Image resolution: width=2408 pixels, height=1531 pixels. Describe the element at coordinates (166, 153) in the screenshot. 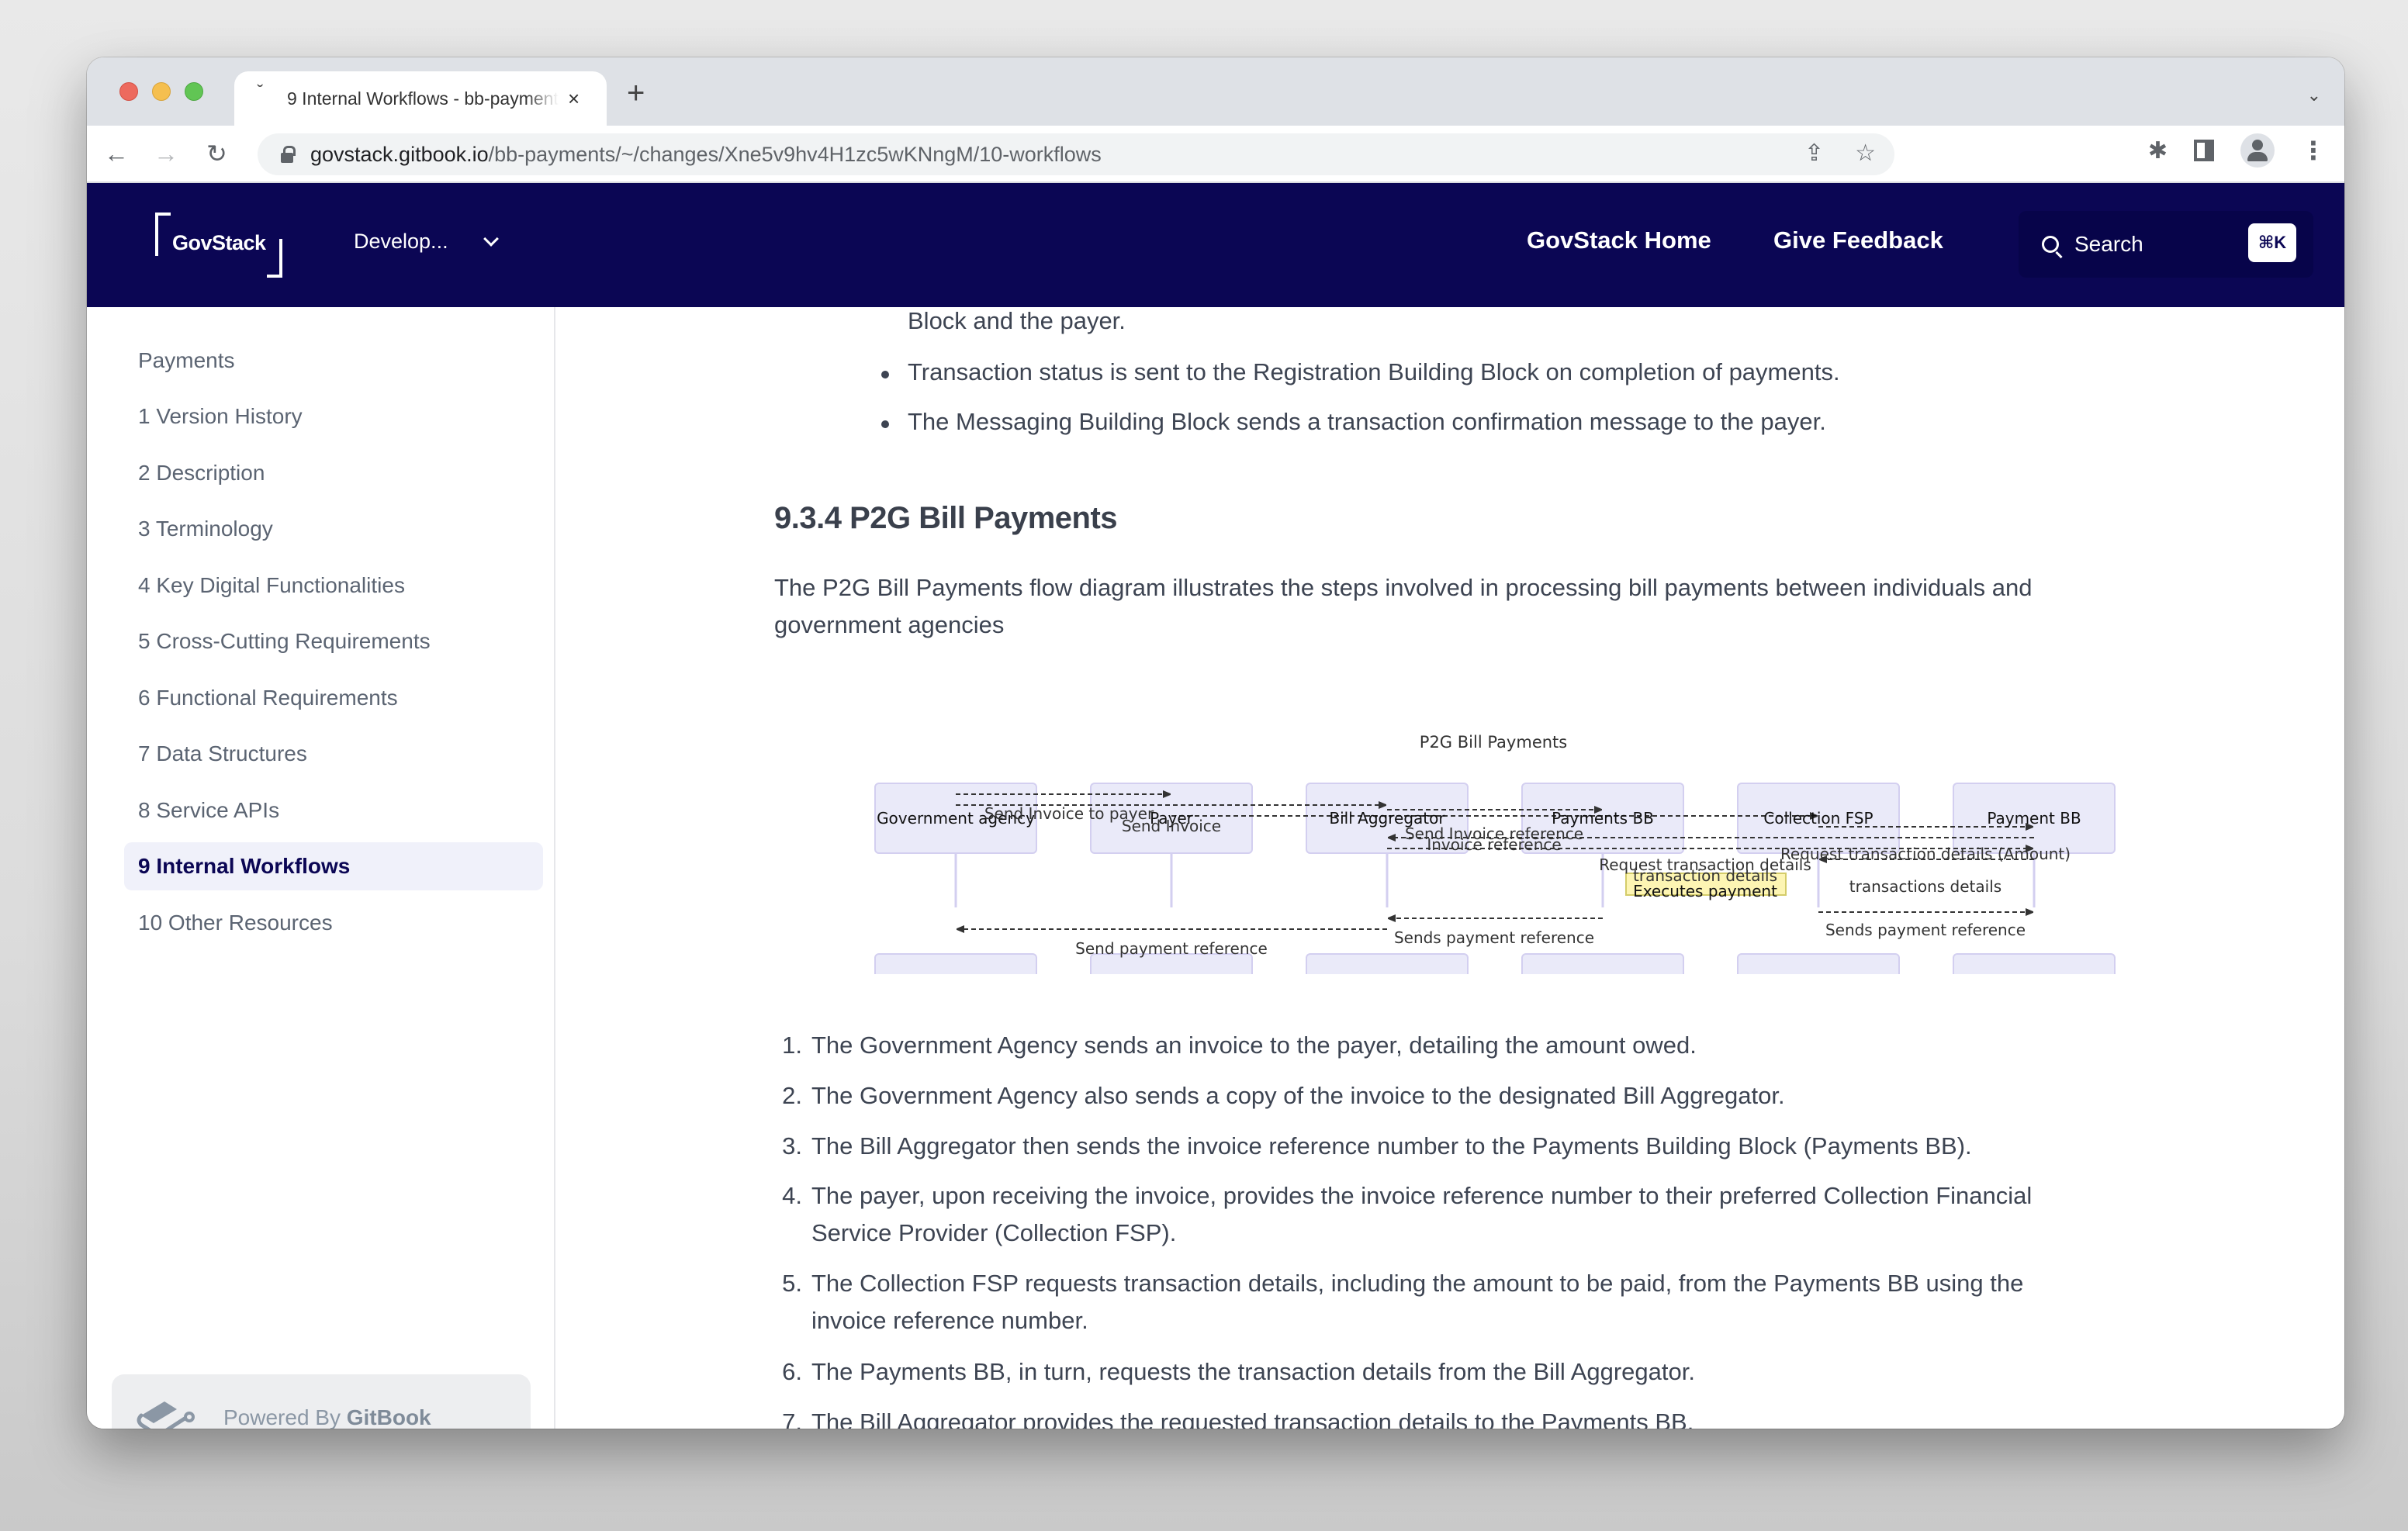

I see `forward-arrow-icon: →` at that location.